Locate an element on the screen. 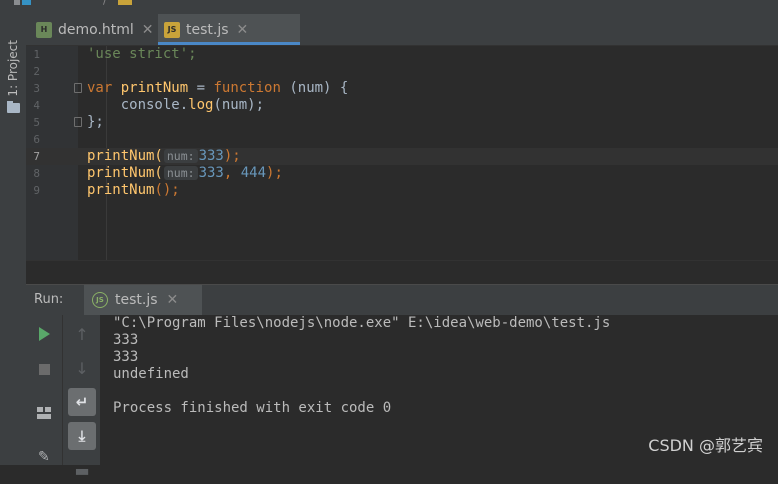 This screenshot has height=484, width=778. line-number: 9 is located at coordinates (36, 190).